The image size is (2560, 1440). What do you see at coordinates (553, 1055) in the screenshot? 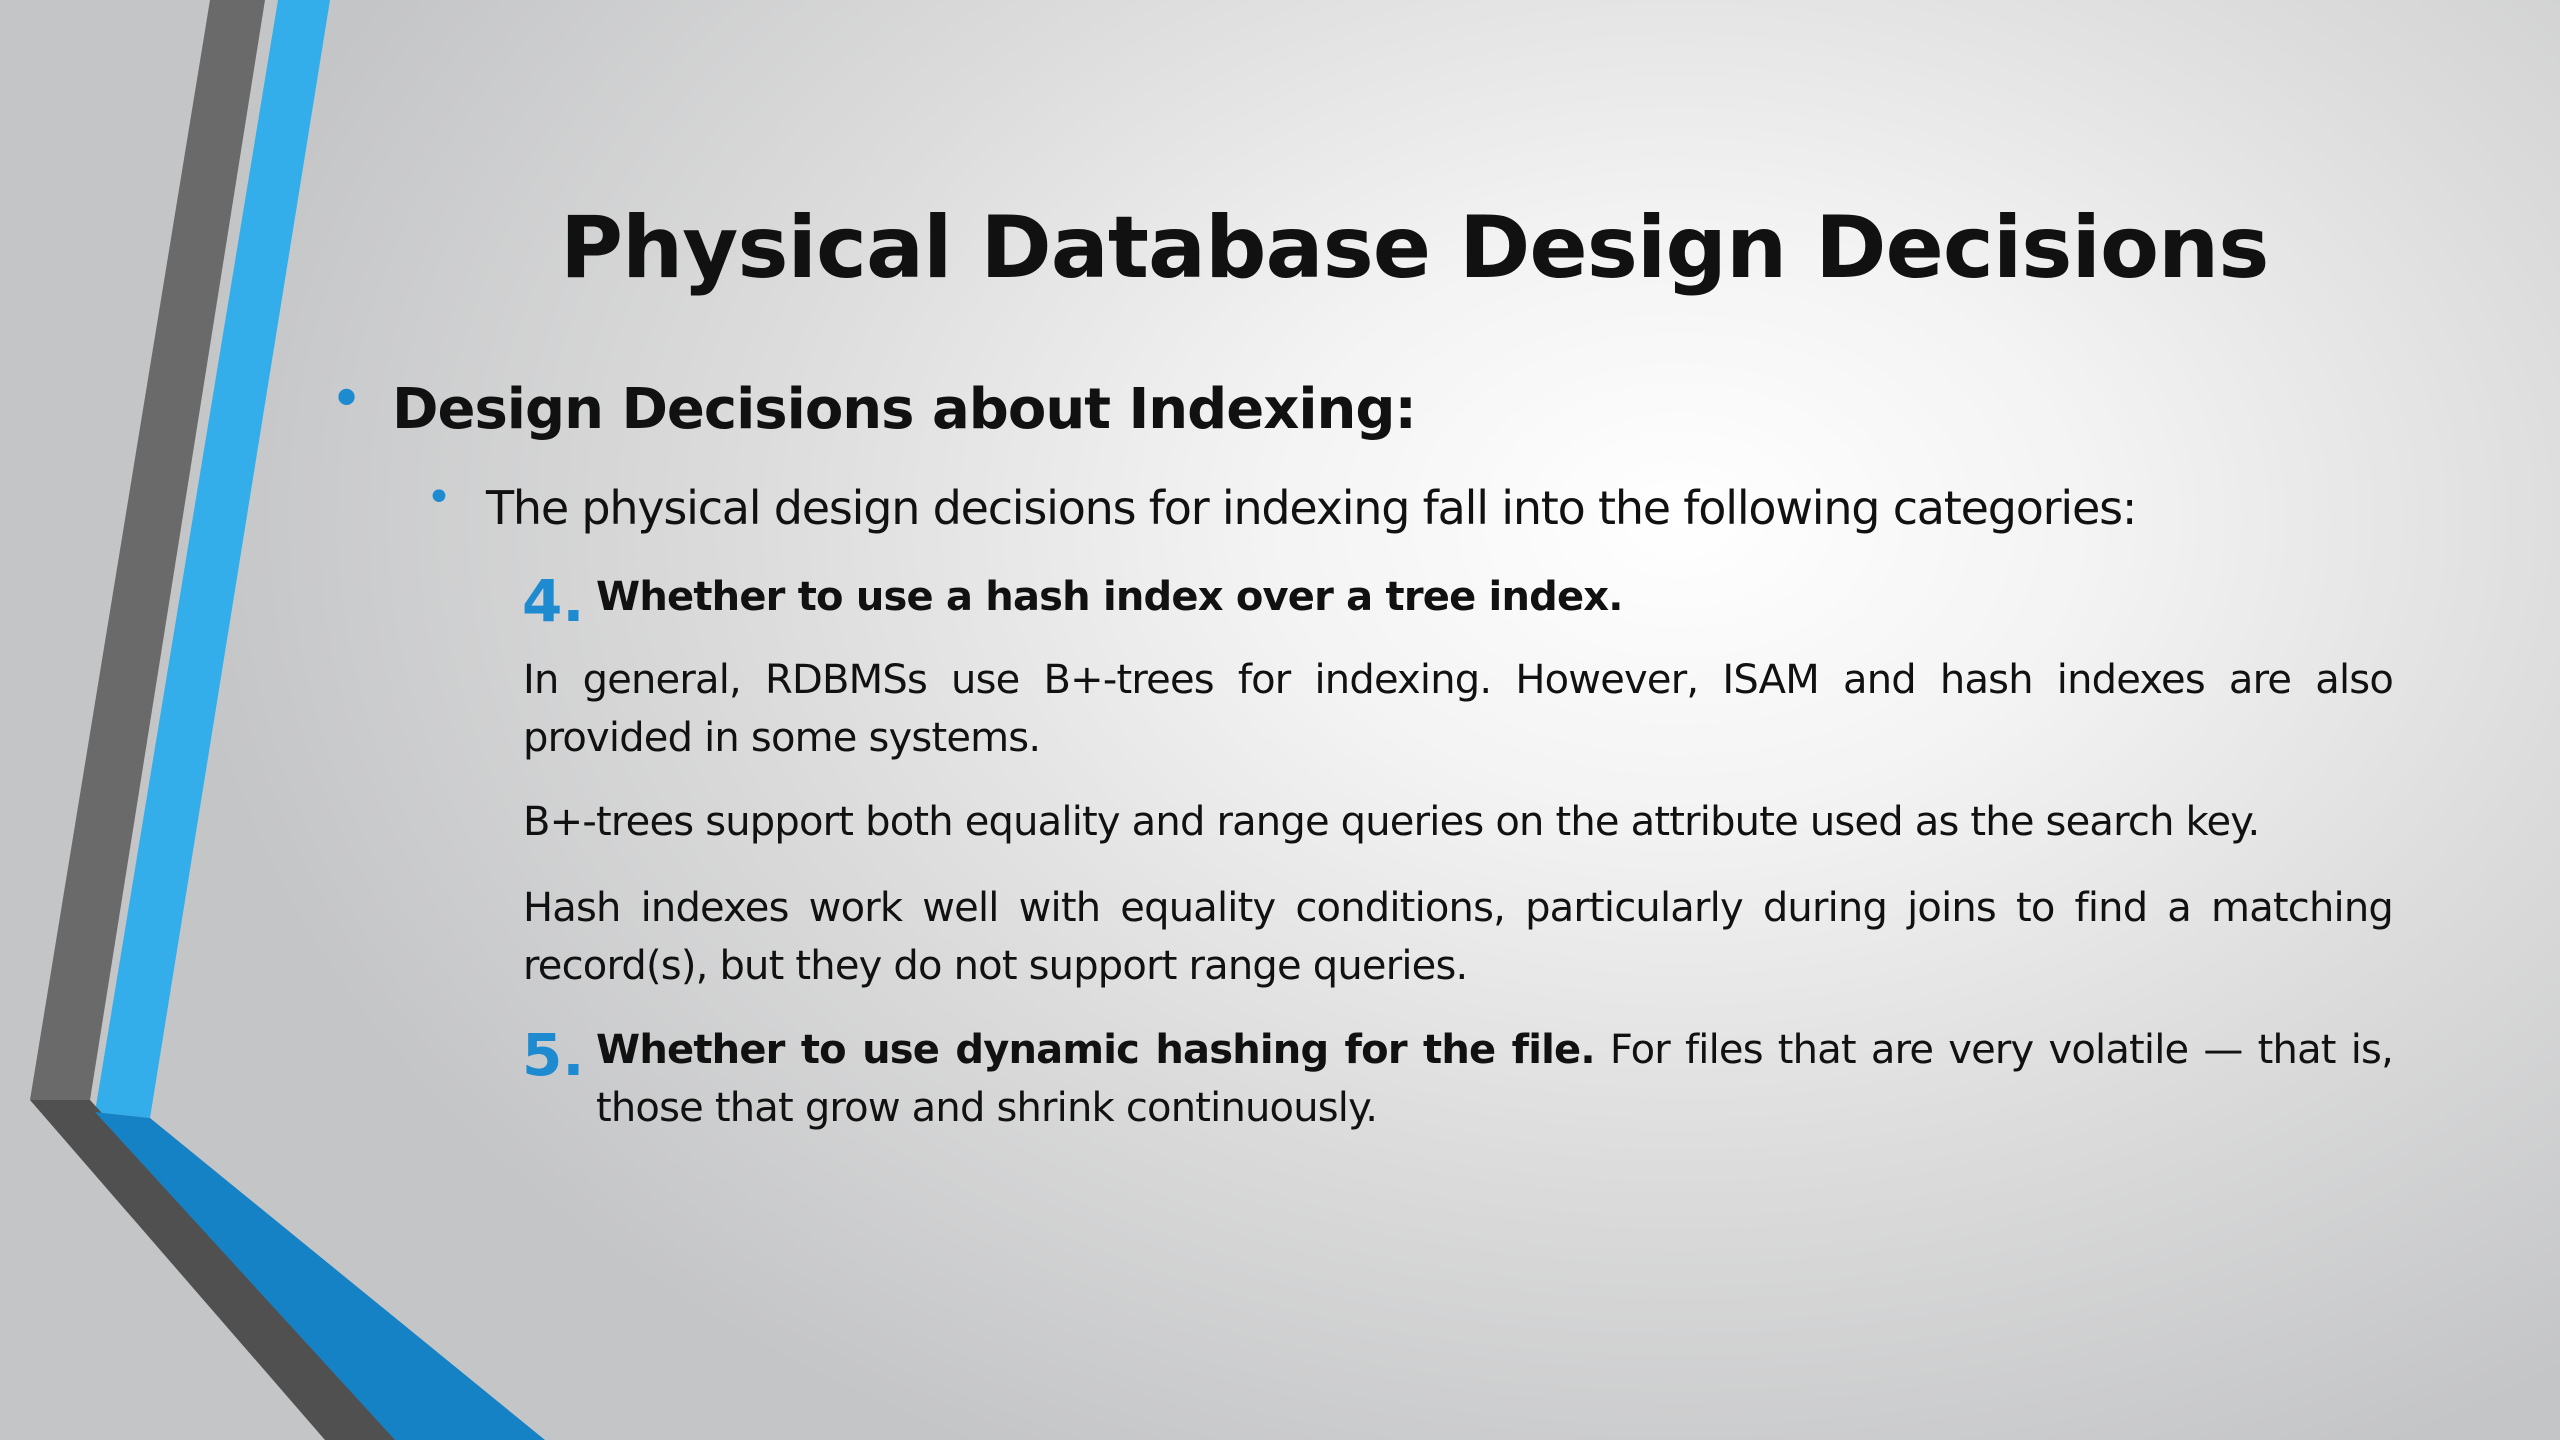
I see `list-number-5: 5.` at bounding box center [553, 1055].